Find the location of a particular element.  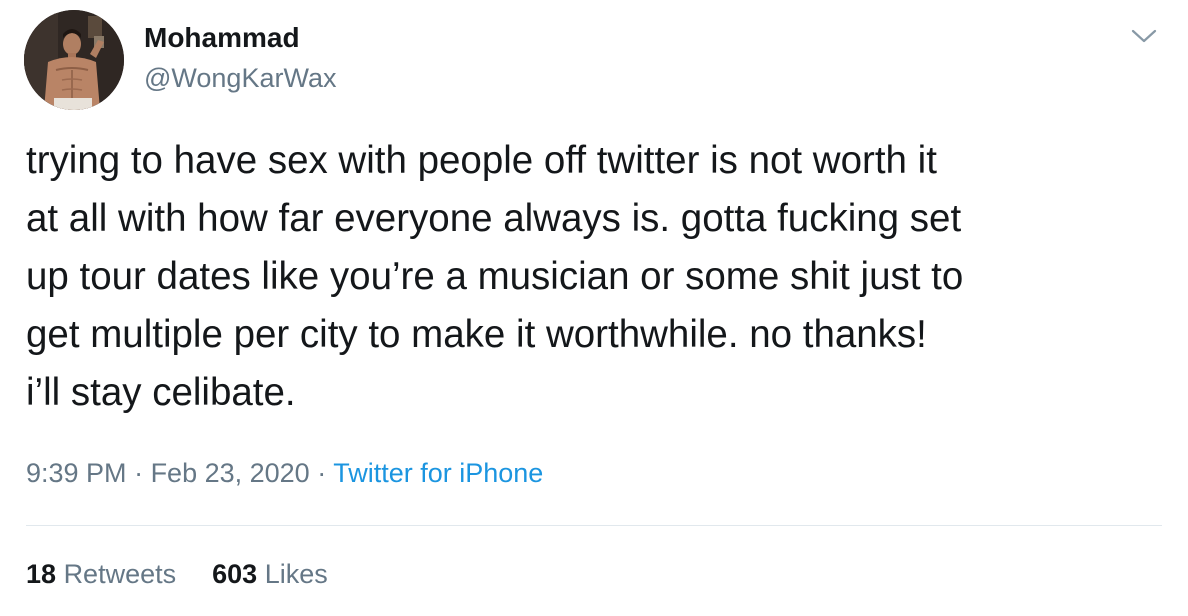

tweet-time: 9:39 PM is located at coordinates (76, 473).